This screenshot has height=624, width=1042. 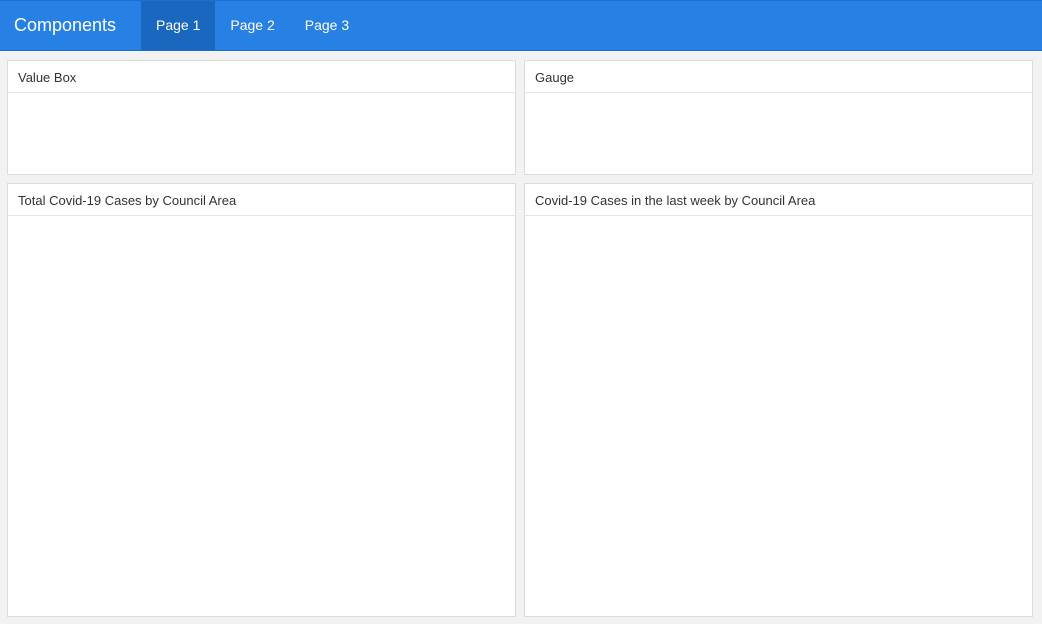 I want to click on total-cases-title: Total Covid-19 Cases by Council Area, so click(x=261, y=200).